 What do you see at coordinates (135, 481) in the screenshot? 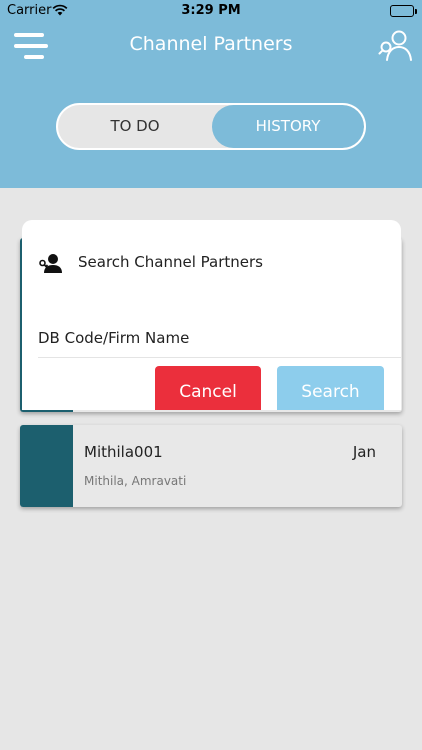
I see `partner-location: Mithila, Amravati` at bounding box center [135, 481].